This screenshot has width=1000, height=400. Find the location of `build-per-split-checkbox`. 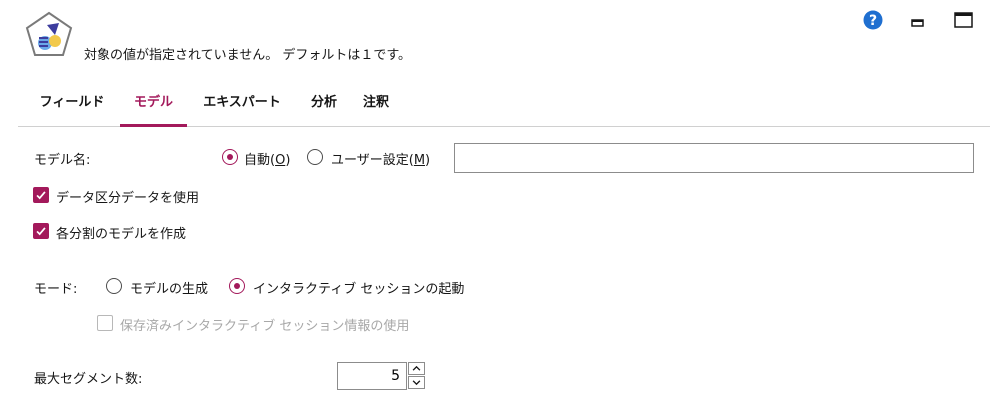

build-per-split-checkbox is located at coordinates (41, 231).